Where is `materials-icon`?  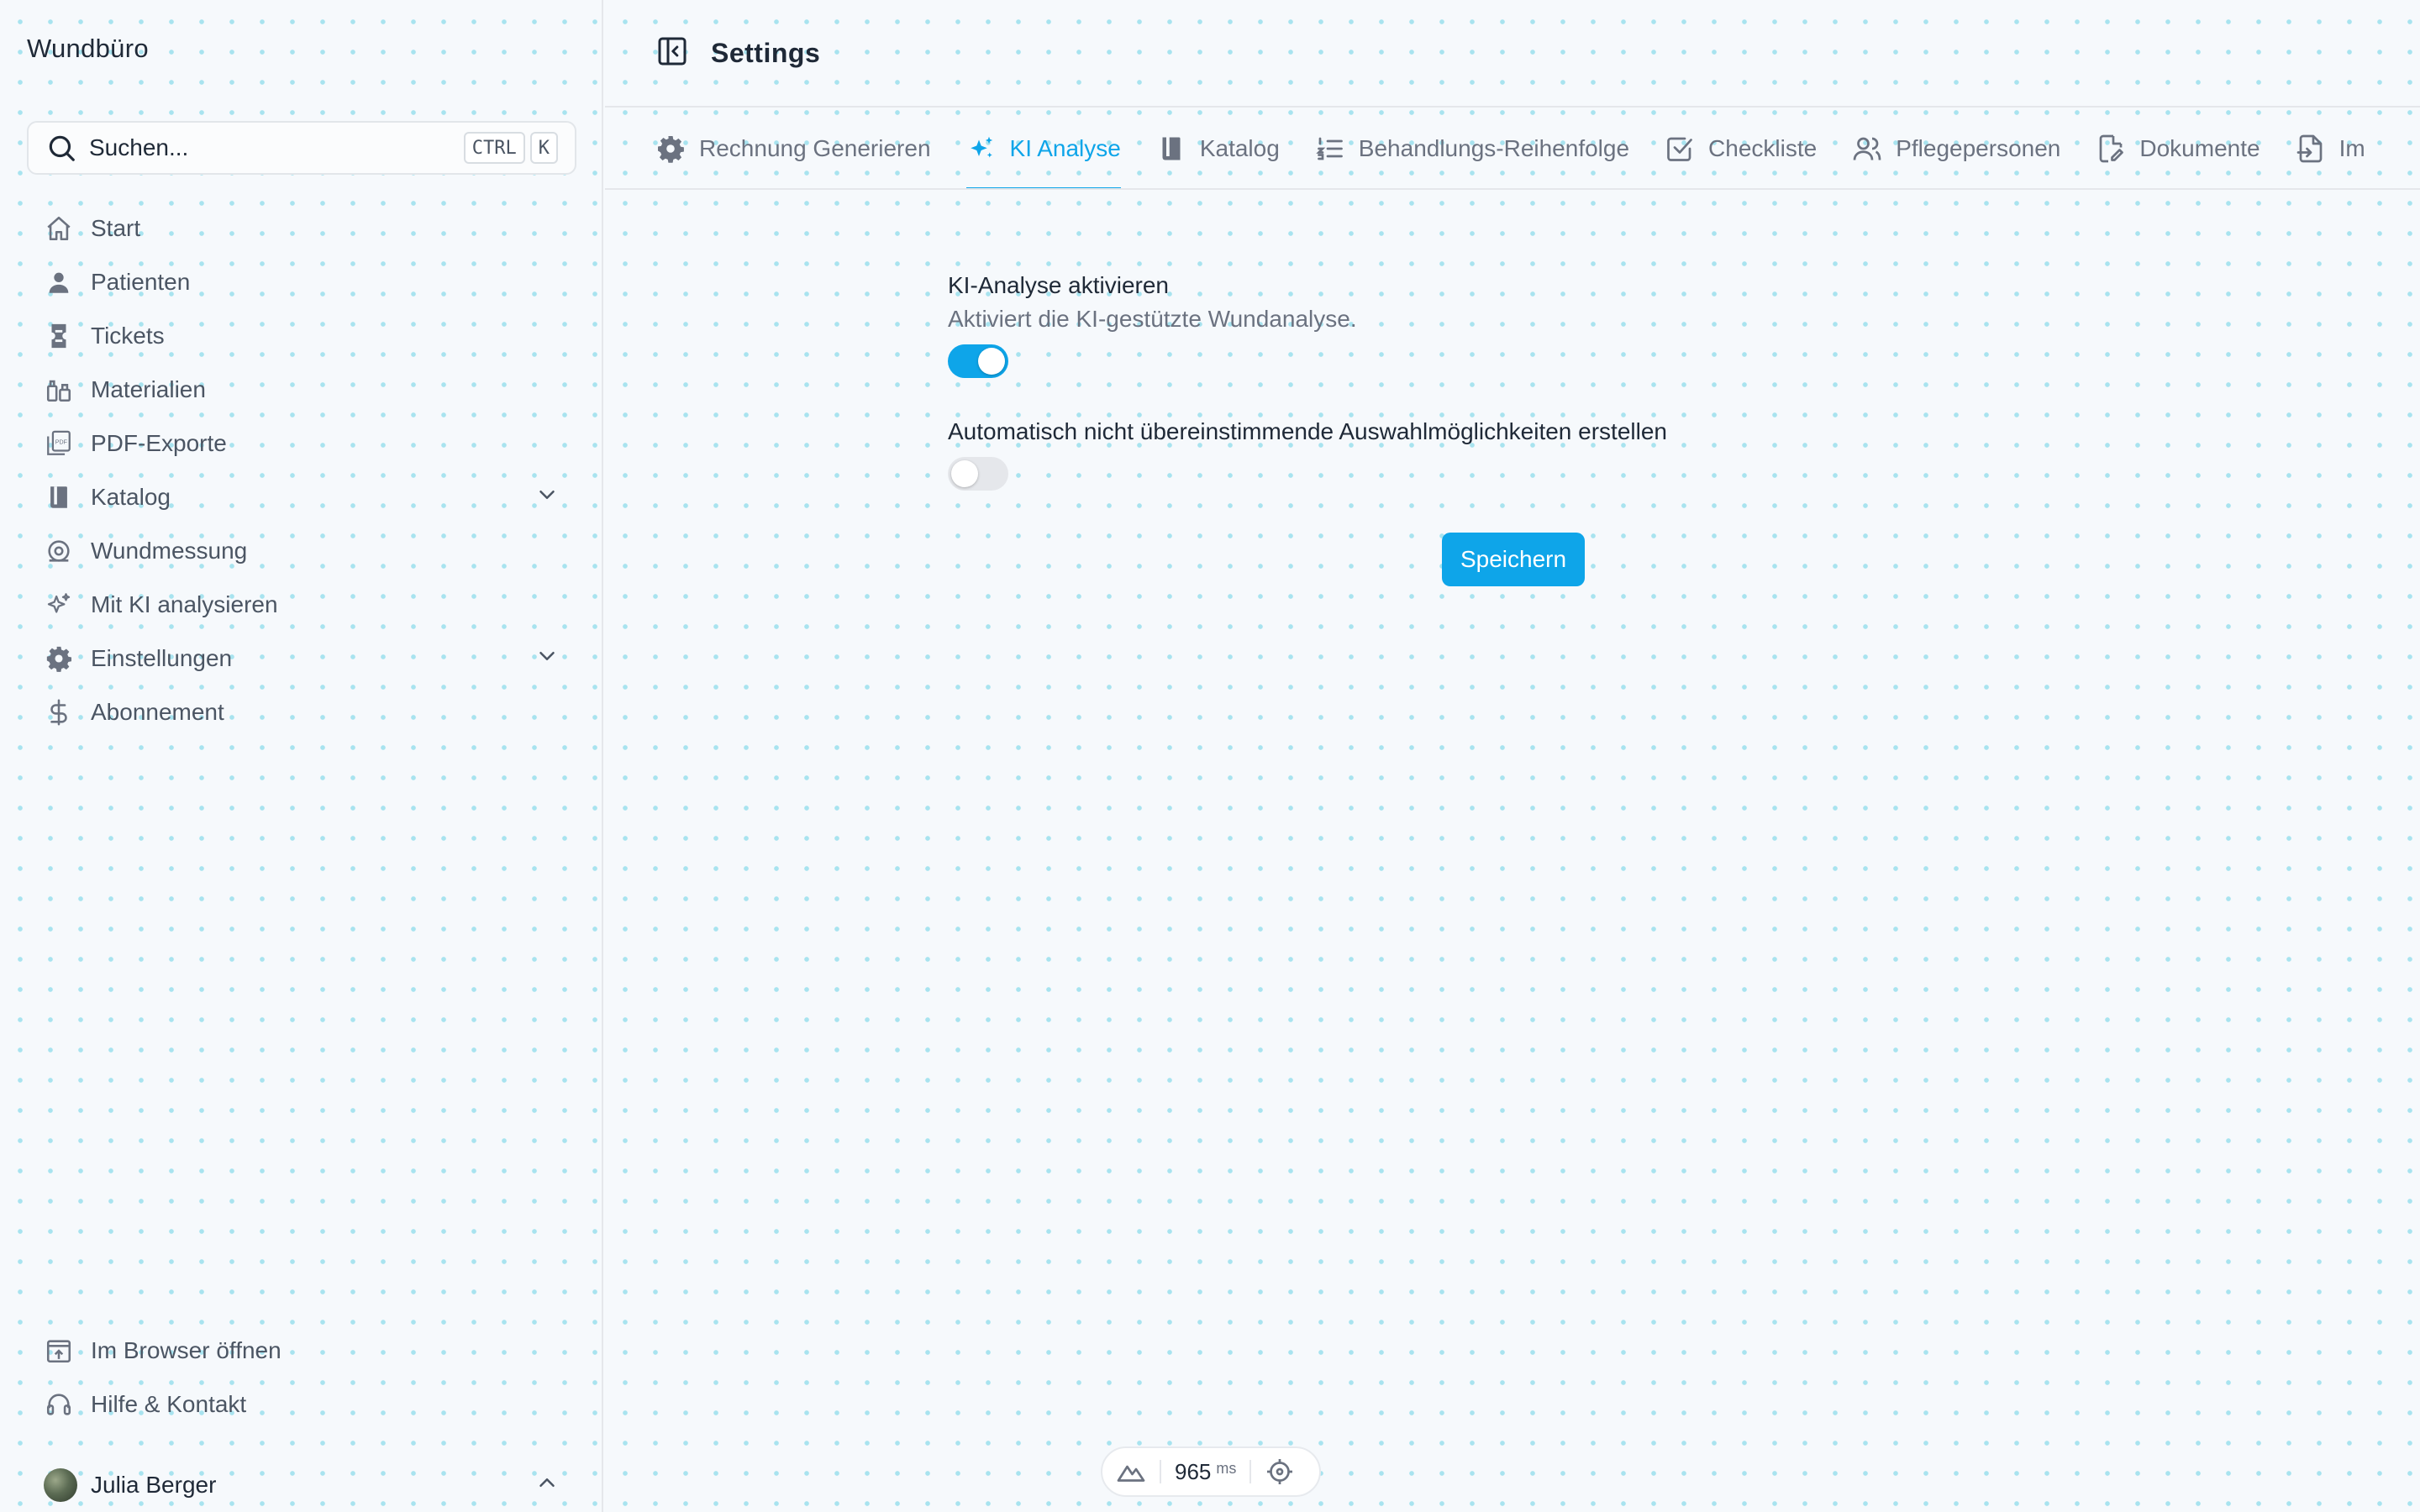 materials-icon is located at coordinates (59, 390).